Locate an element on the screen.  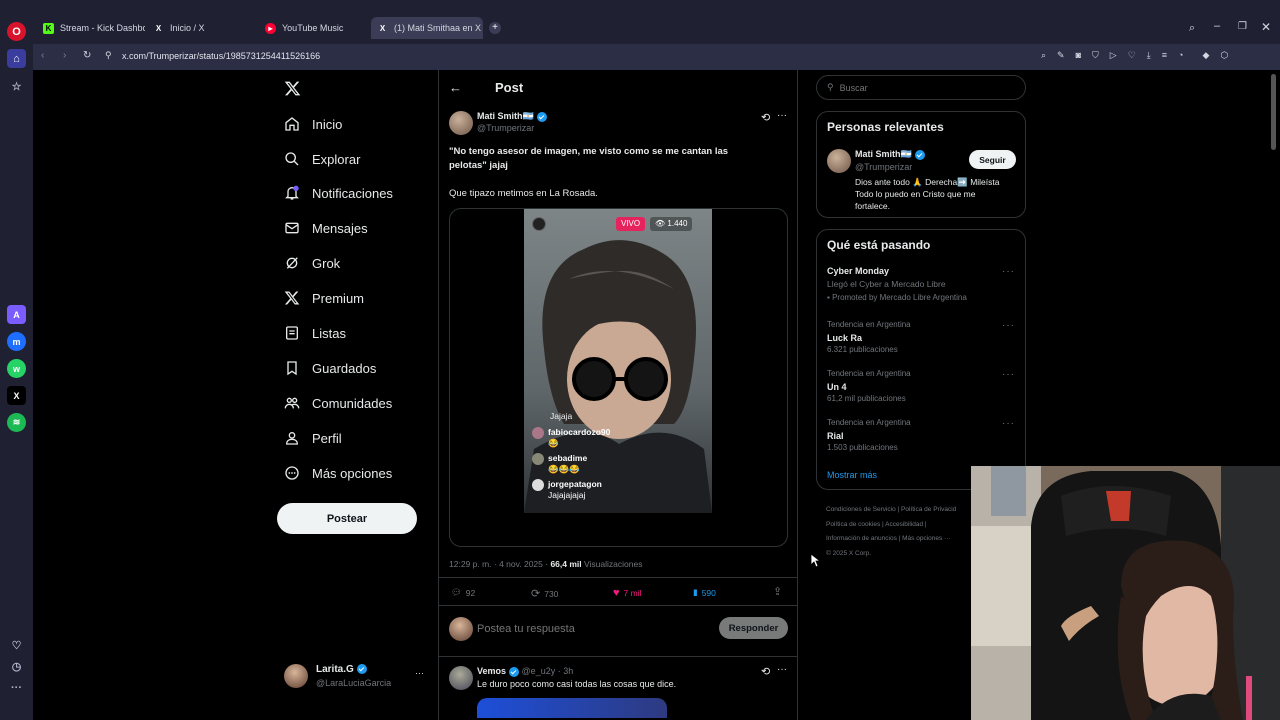
reply-action: 💬︎ 92 is located at coordinates (463, 592).